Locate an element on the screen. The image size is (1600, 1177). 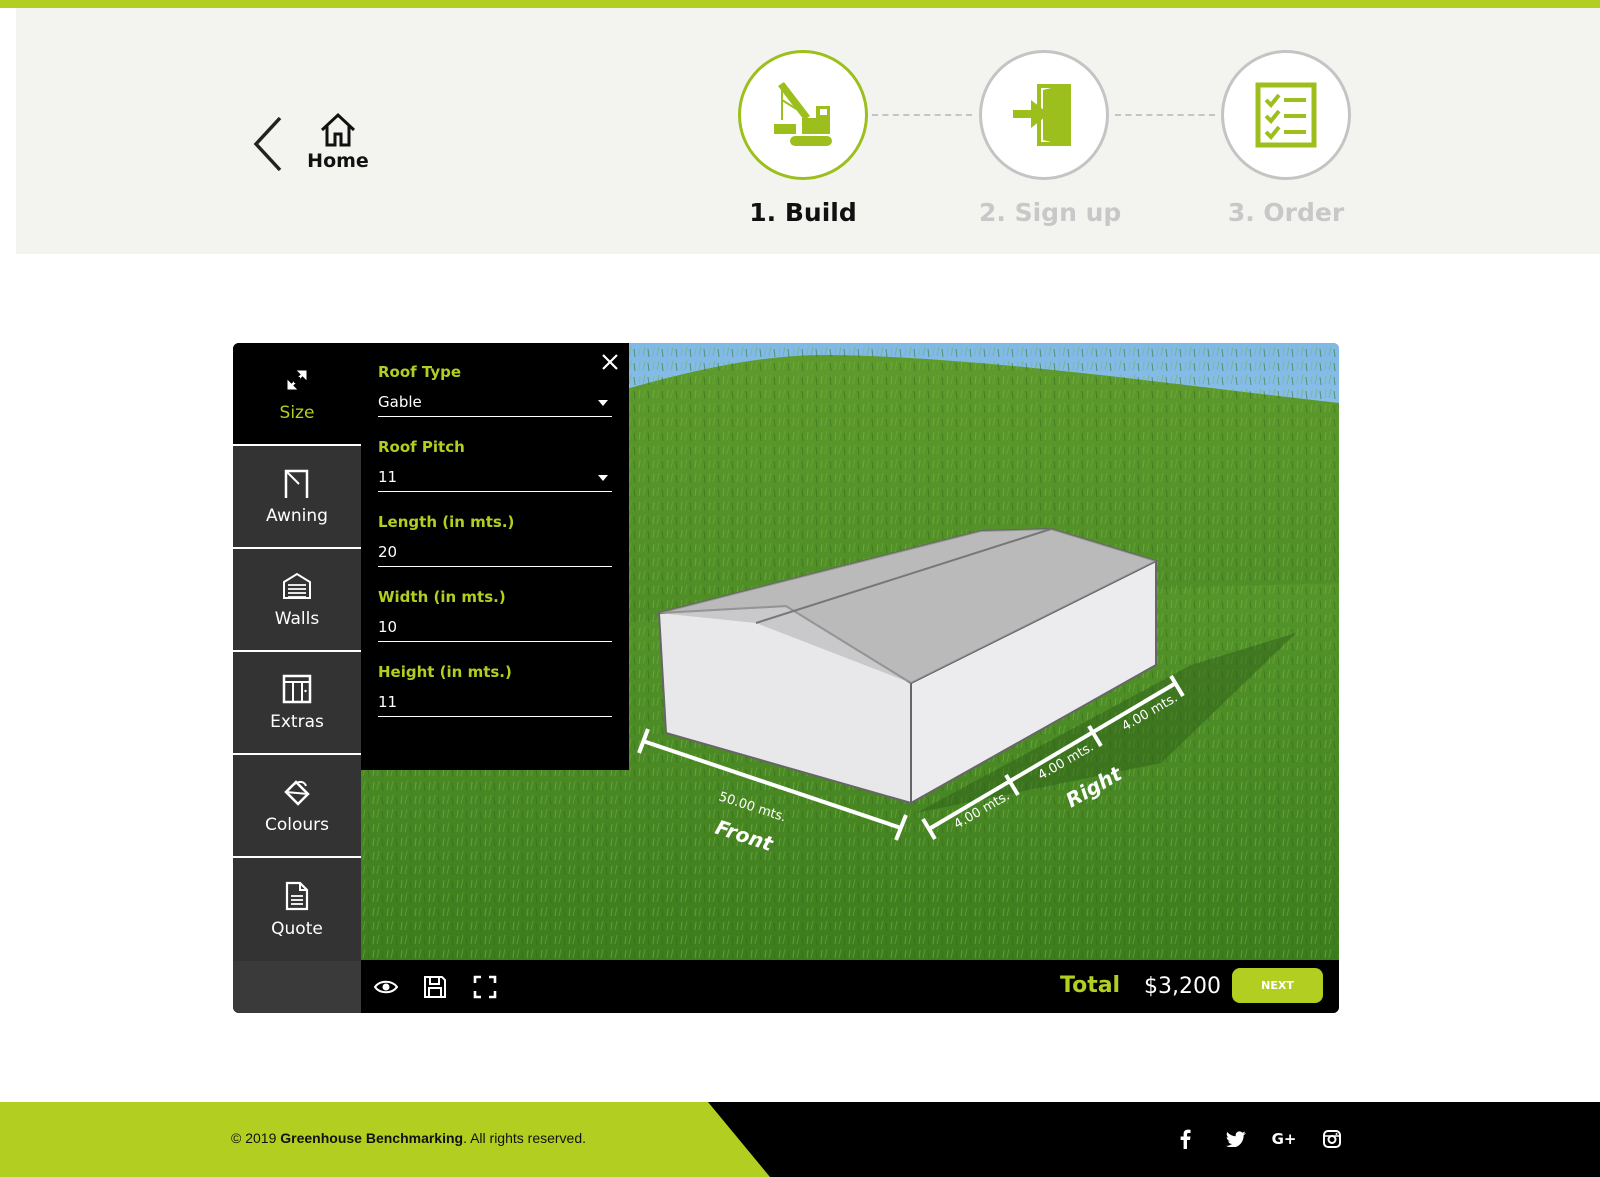
garage-door-icon is located at coordinates (297, 586).